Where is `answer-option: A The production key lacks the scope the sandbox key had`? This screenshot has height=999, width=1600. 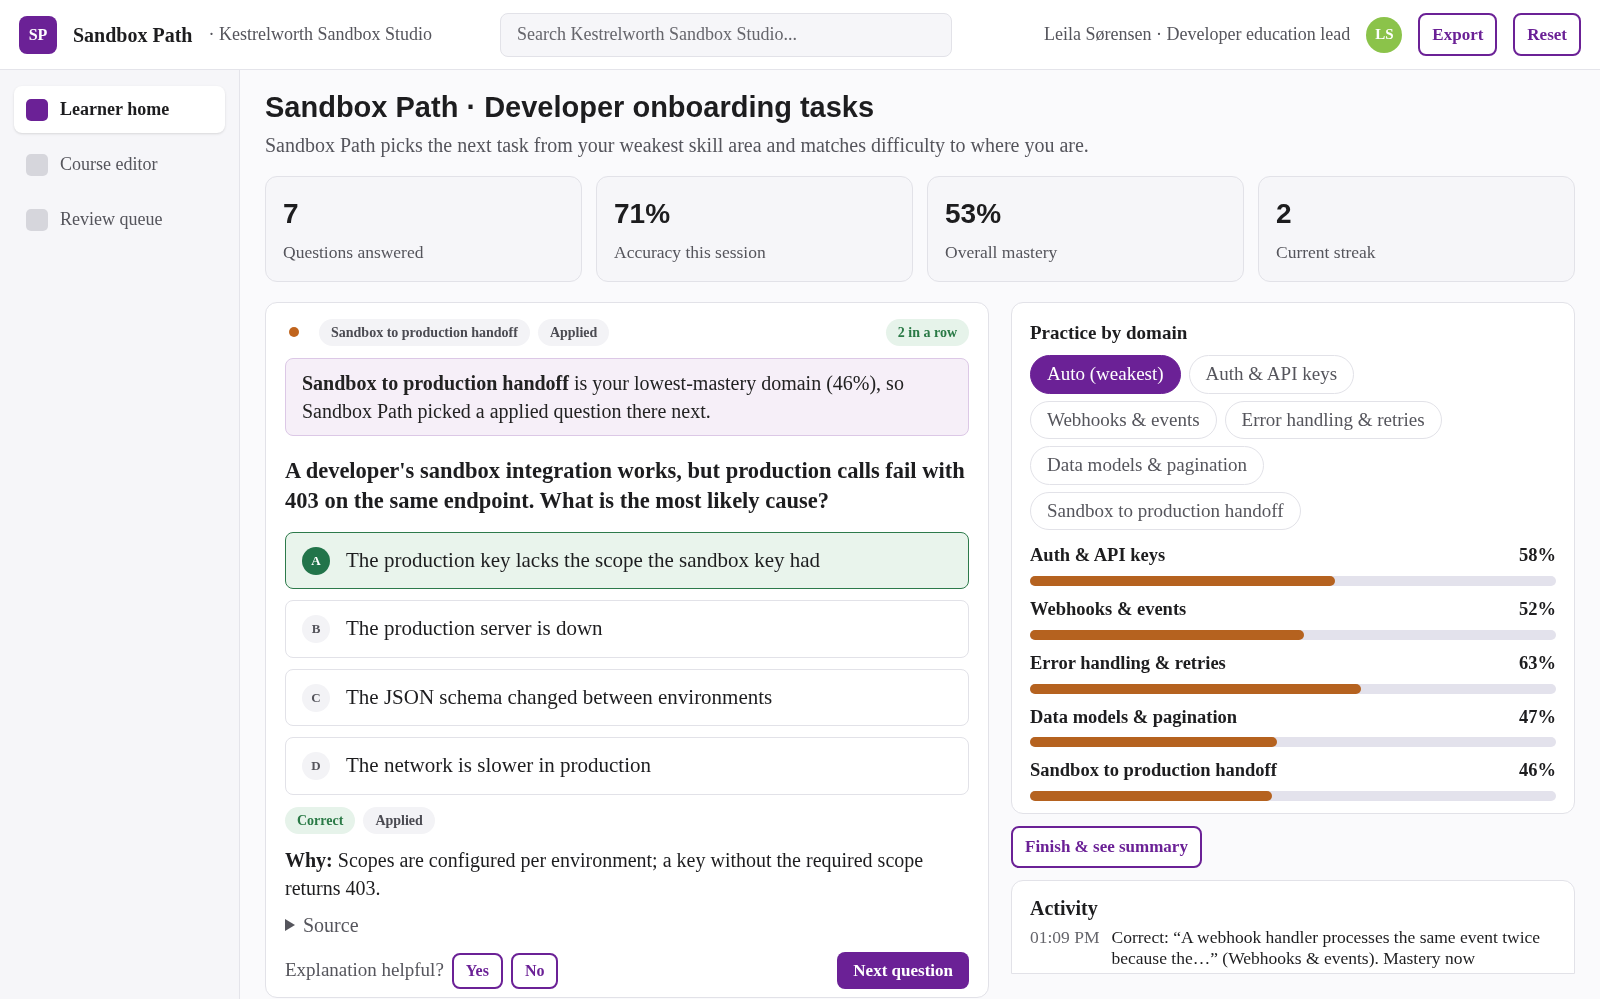 answer-option: A The production key lacks the scope the sandbox key had is located at coordinates (627, 560).